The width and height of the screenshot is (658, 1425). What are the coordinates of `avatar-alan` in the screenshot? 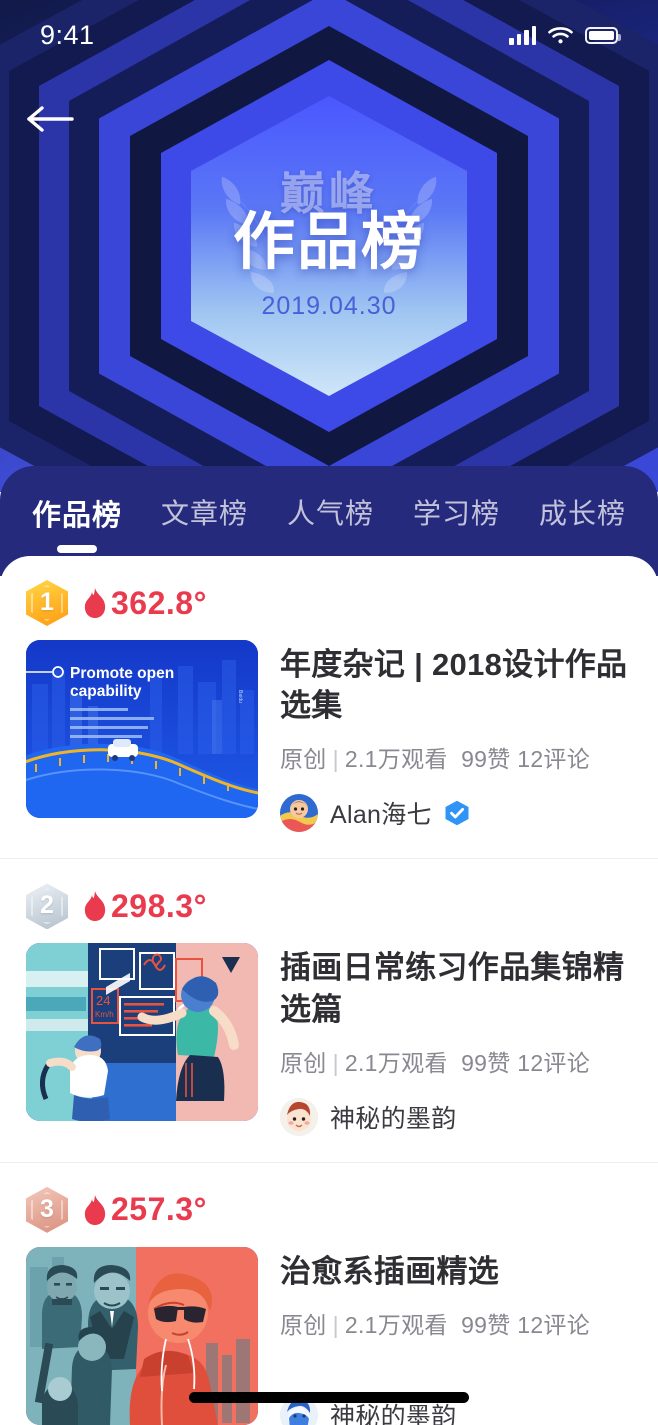 It's located at (299, 813).